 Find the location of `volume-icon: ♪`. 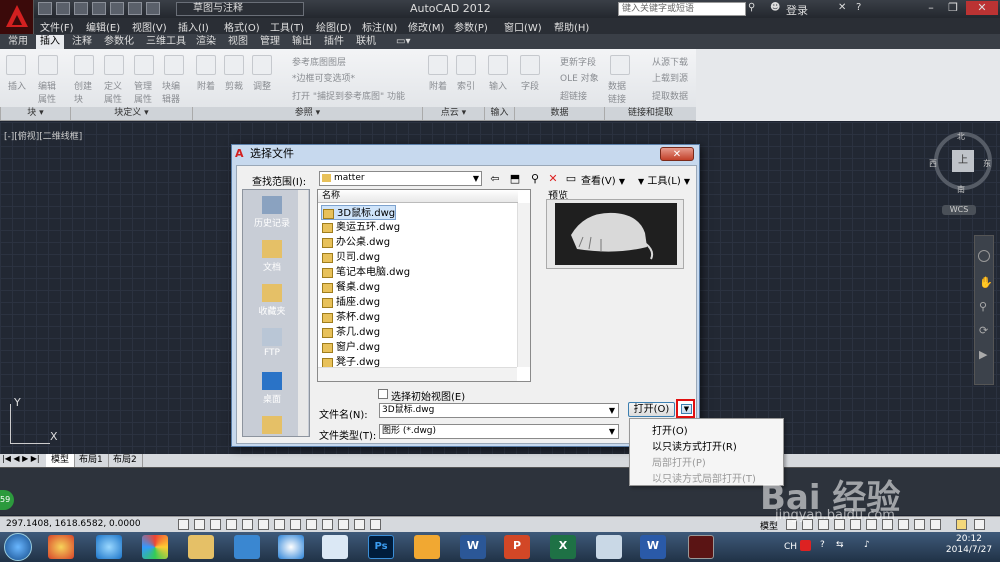

volume-icon: ♪ is located at coordinates (867, 545).